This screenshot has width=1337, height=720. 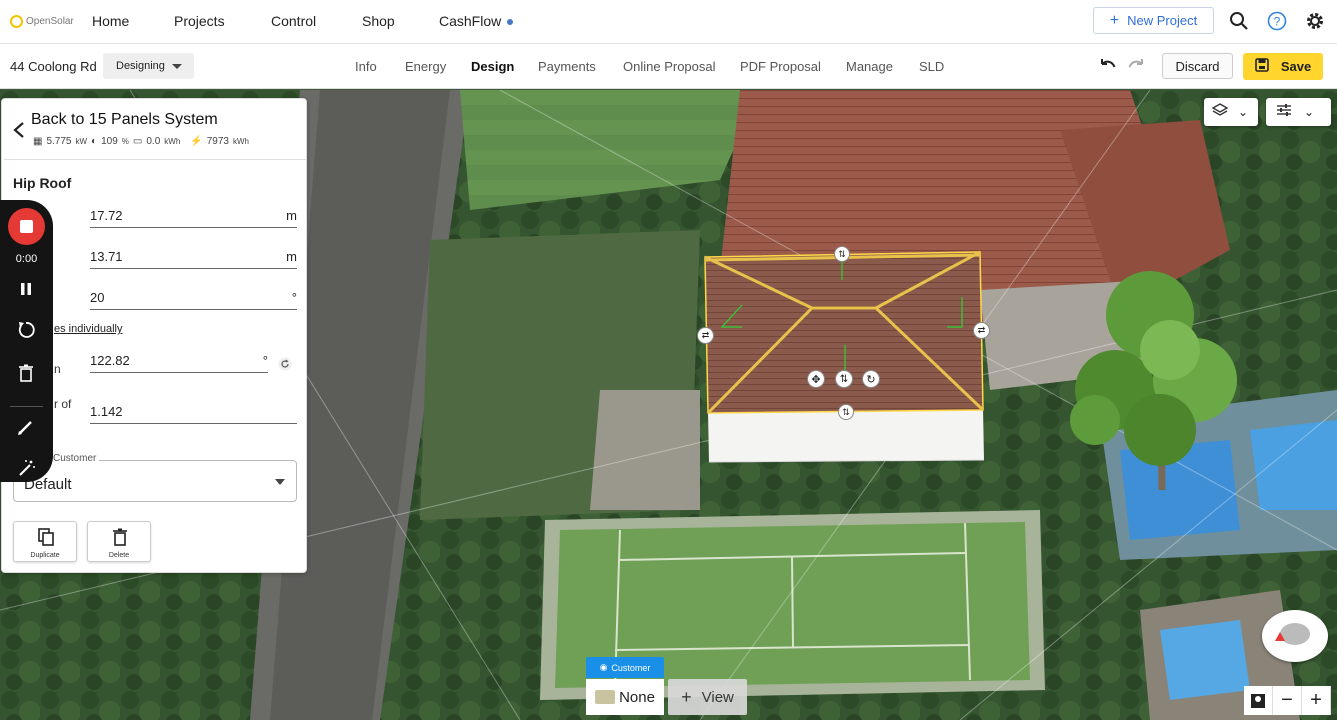 I want to click on new-project-button: + New Project, so click(x=1153, y=20).